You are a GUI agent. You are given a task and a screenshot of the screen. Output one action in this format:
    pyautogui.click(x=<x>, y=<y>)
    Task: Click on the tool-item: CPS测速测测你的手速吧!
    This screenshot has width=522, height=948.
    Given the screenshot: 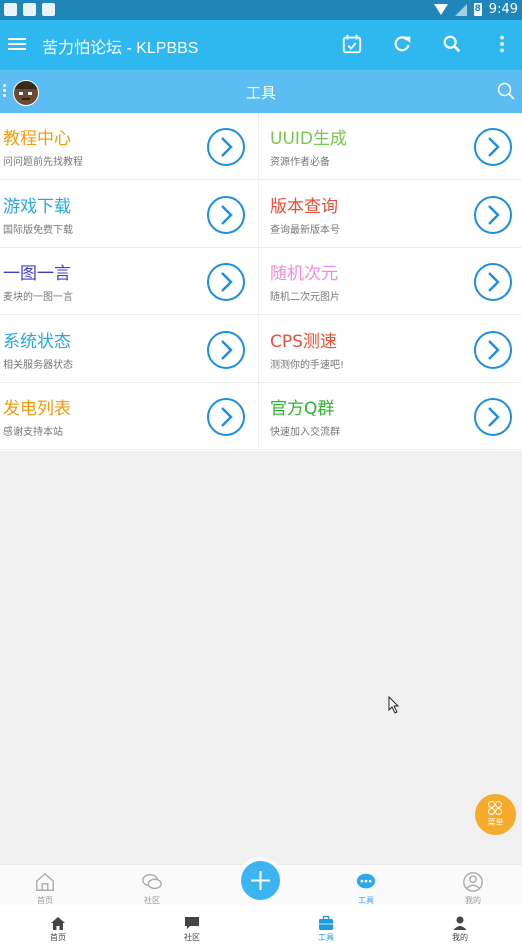 What is the action you would take?
    pyautogui.click(x=390, y=349)
    